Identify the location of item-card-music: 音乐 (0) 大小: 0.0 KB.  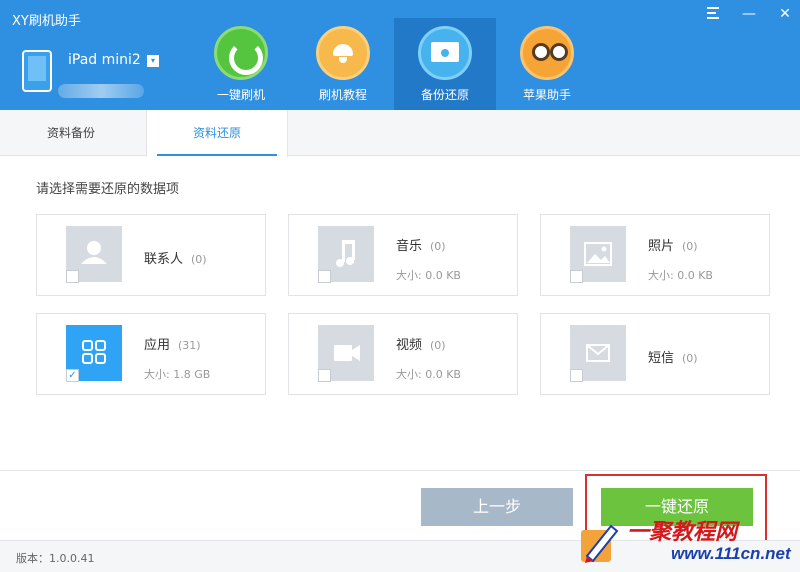
(403, 255).